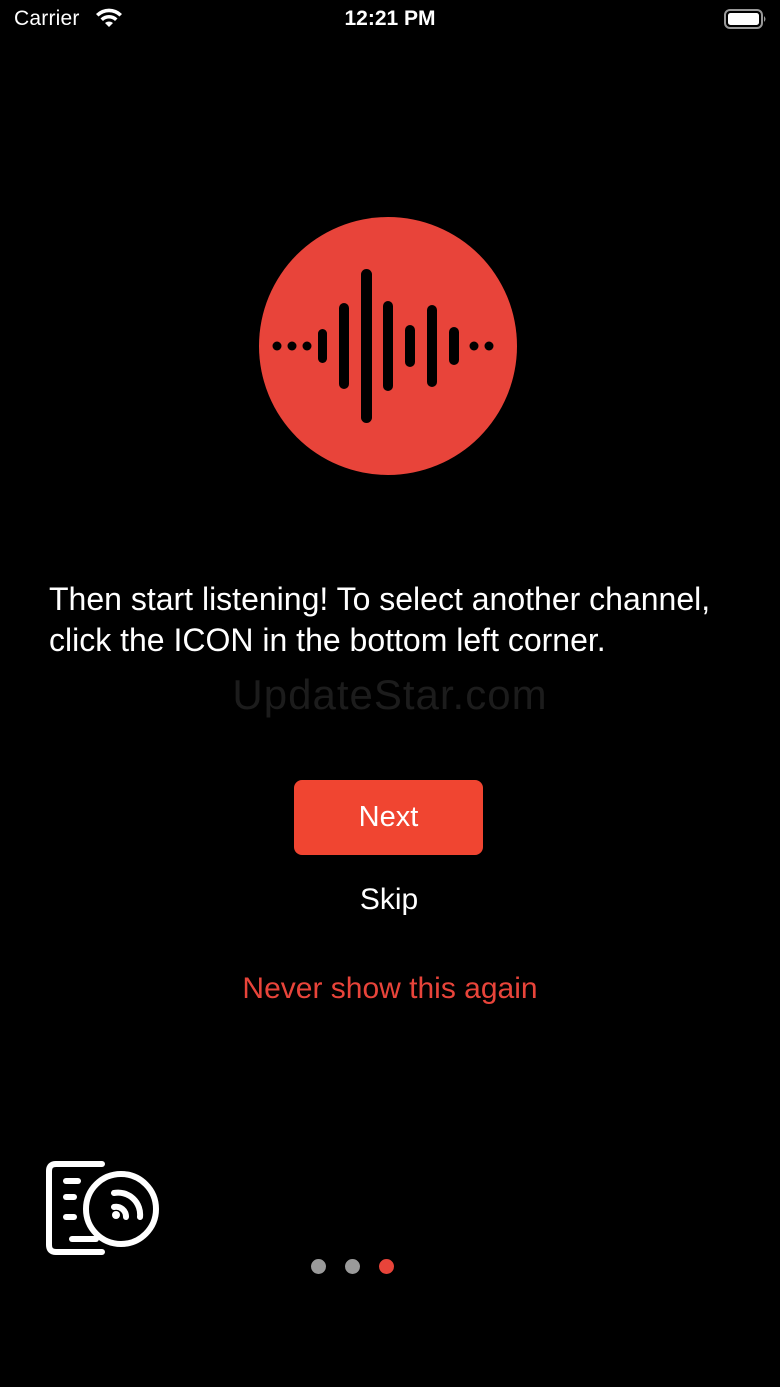 This screenshot has height=1387, width=780. I want to click on never-show-again-button: Never show this again, so click(390, 989).